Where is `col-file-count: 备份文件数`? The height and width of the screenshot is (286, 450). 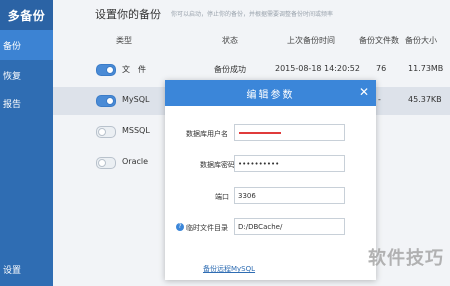
col-file-count: 备份文件数 is located at coordinates (379, 40).